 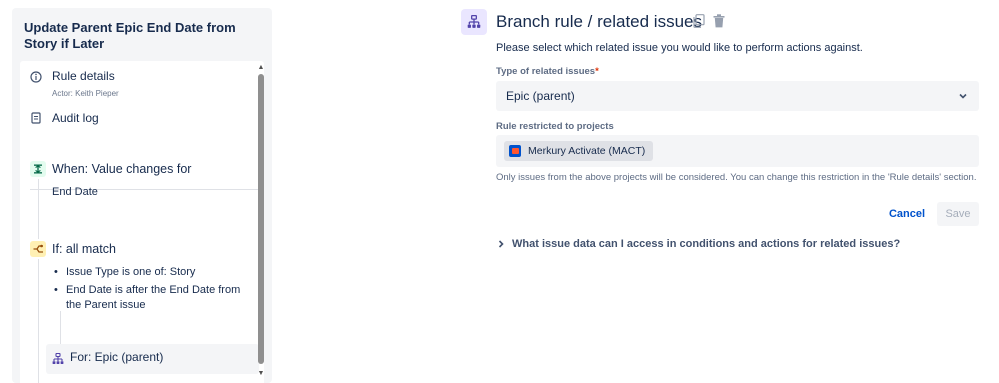 I want to click on branch-label: For: Epic (parent), so click(x=117, y=357).